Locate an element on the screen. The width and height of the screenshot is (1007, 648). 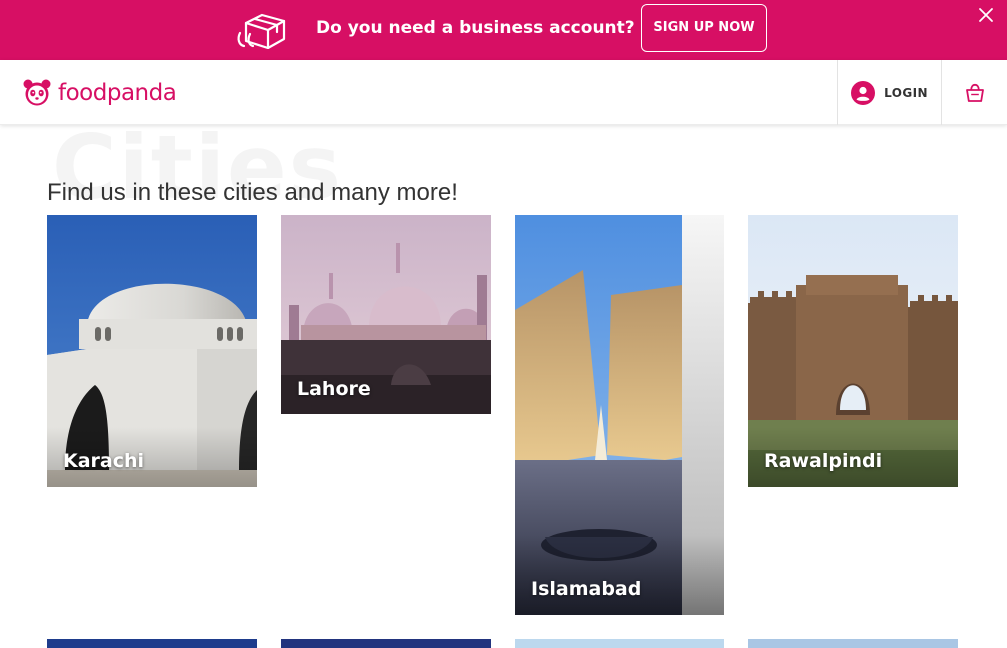
city-card-karachi: Karachi is located at coordinates (152, 351).